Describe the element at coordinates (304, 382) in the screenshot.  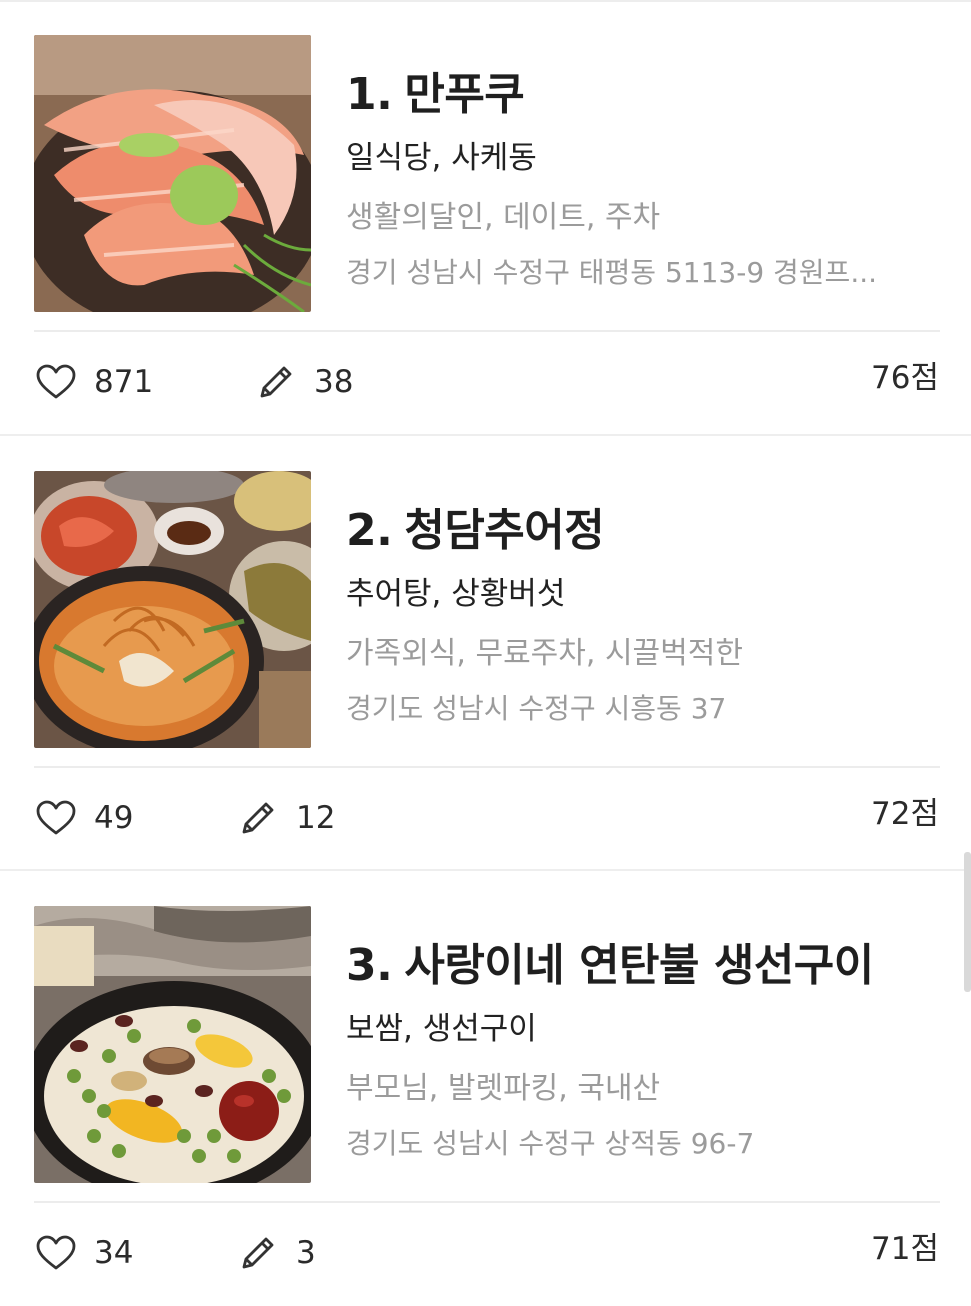
I see `review-button: 38` at that location.